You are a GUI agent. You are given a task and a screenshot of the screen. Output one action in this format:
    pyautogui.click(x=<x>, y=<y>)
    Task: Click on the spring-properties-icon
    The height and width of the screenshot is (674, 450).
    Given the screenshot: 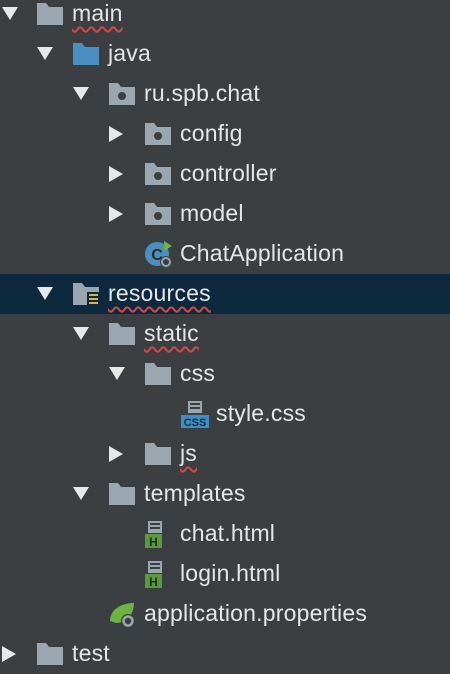 What is the action you would take?
    pyautogui.click(x=122, y=615)
    